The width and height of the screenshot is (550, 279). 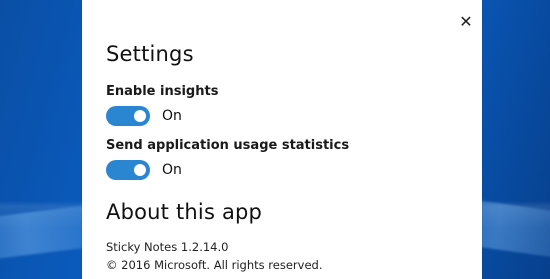 I want to click on app-name: Sticky Notes, so click(x=142, y=247).